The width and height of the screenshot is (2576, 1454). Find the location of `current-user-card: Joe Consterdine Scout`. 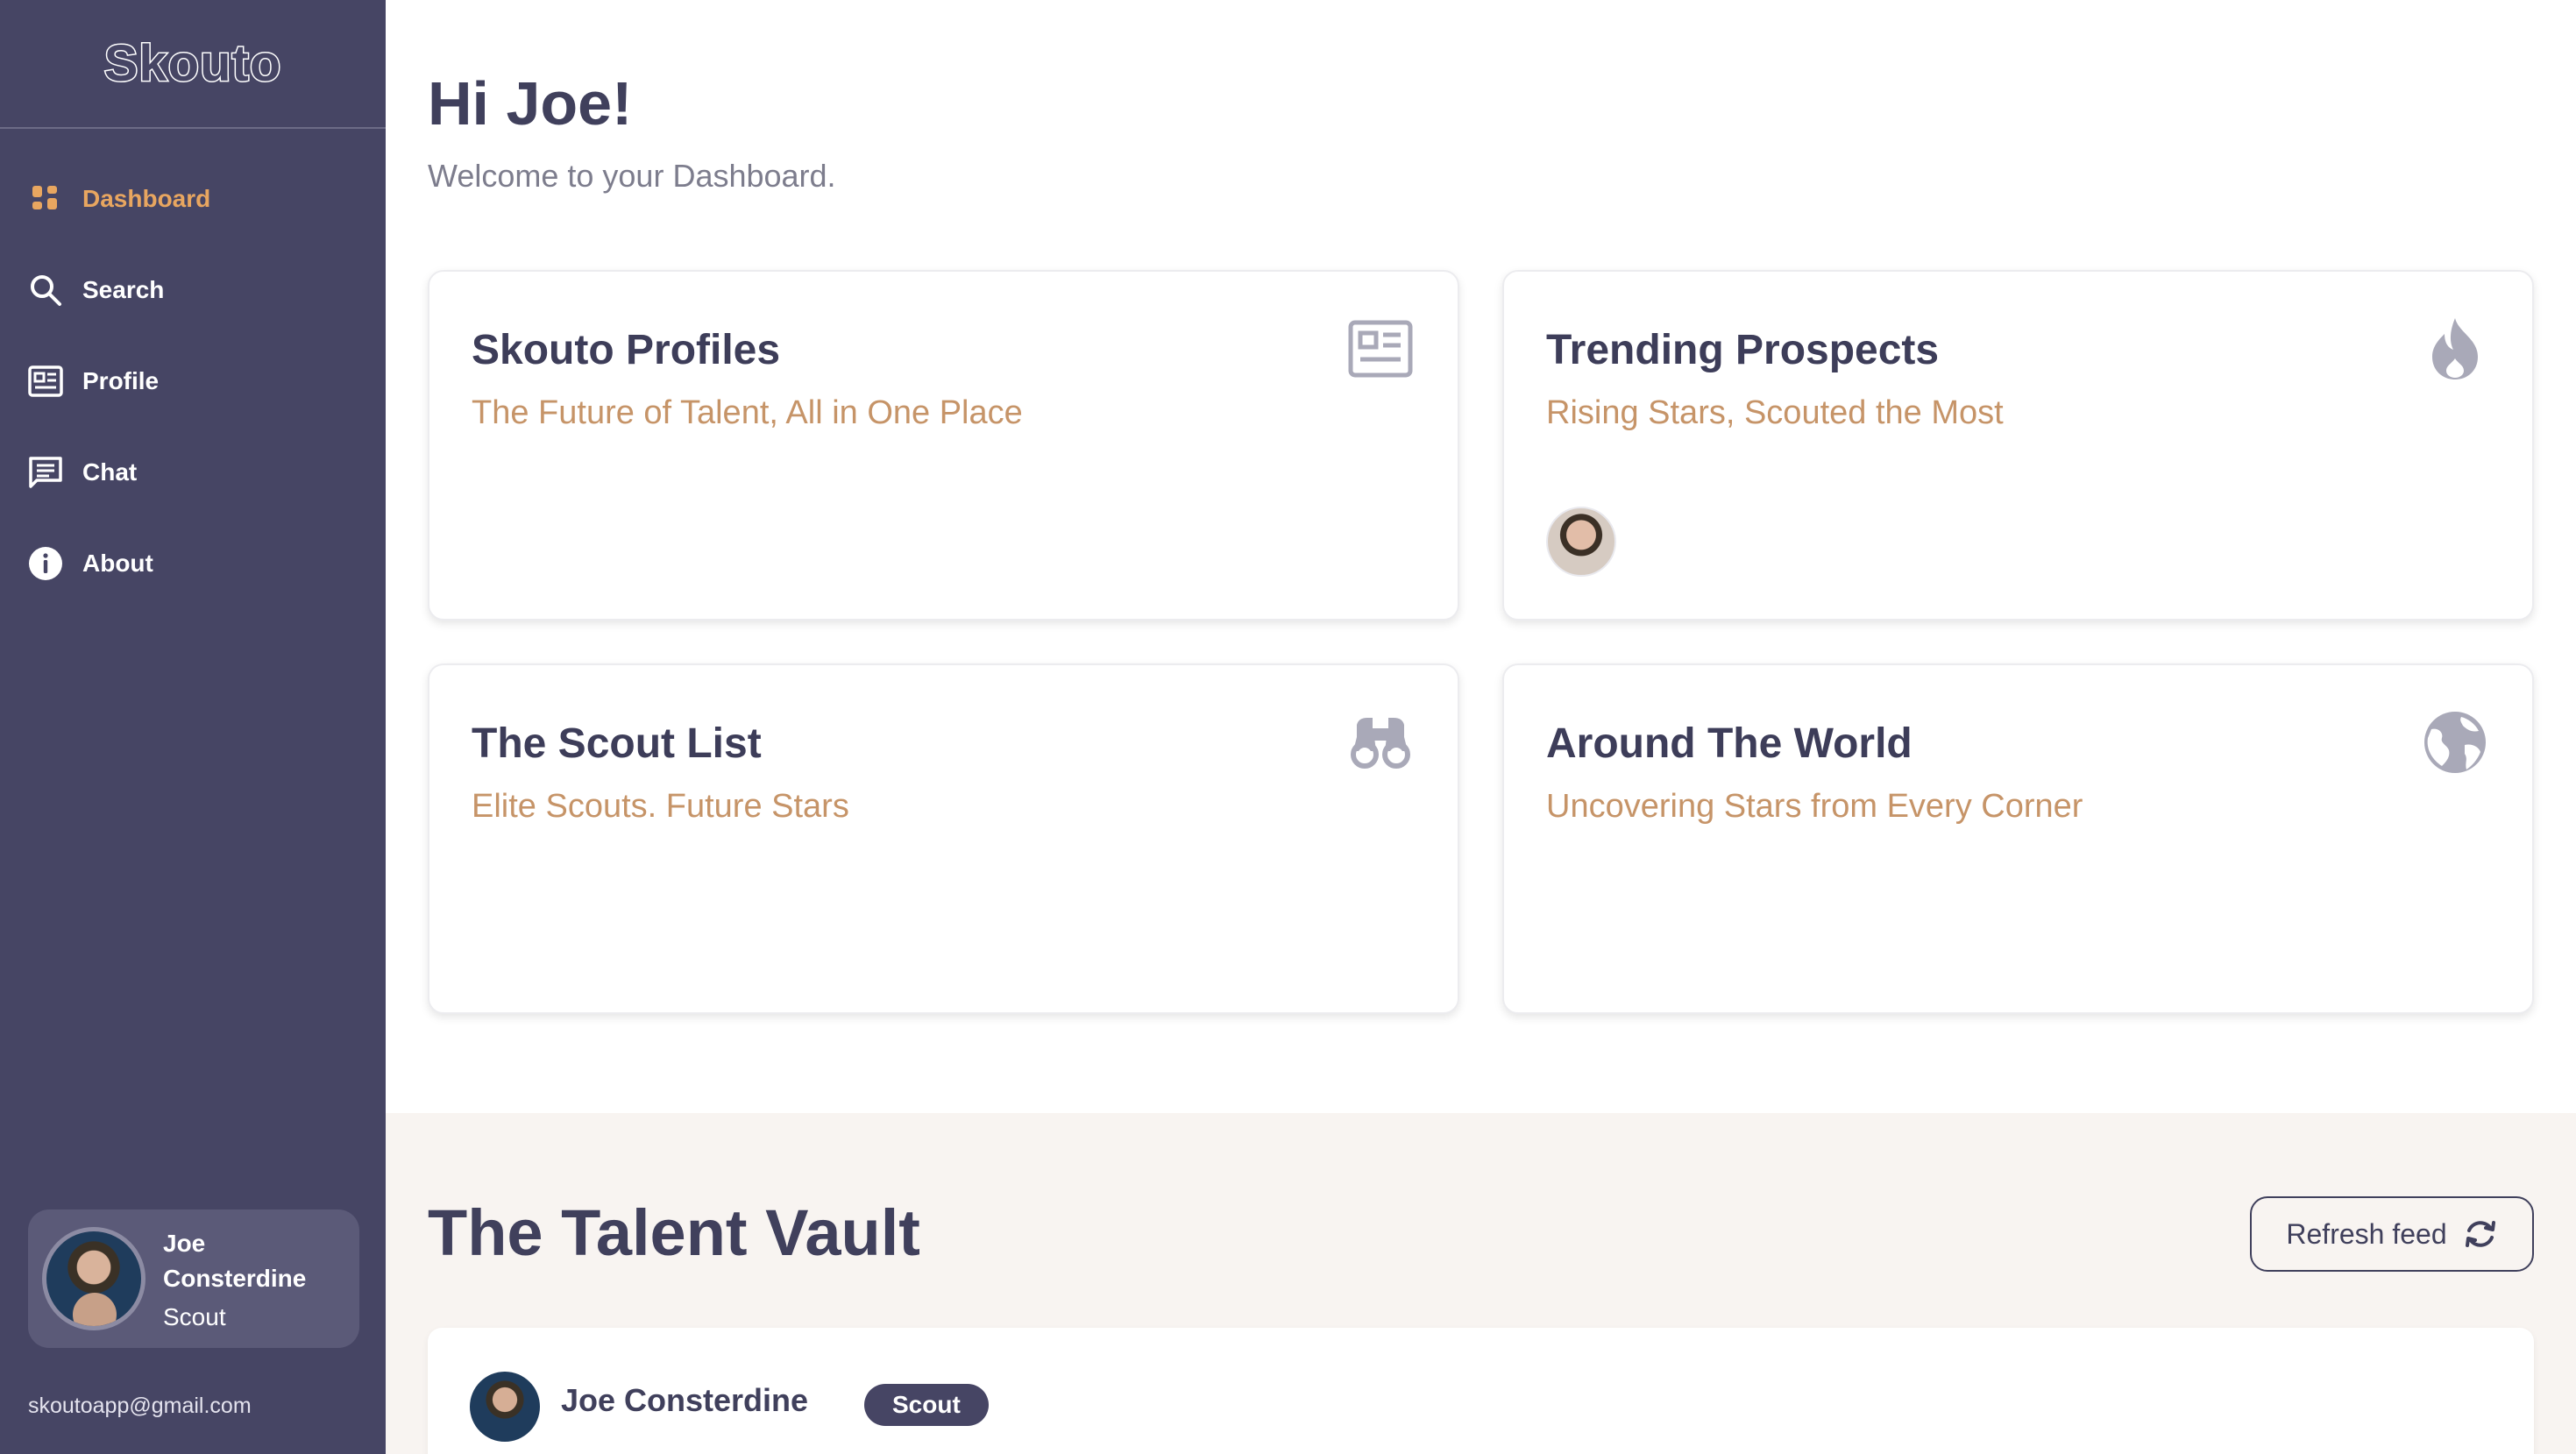

current-user-card: Joe Consterdine Scout is located at coordinates (193, 1278).